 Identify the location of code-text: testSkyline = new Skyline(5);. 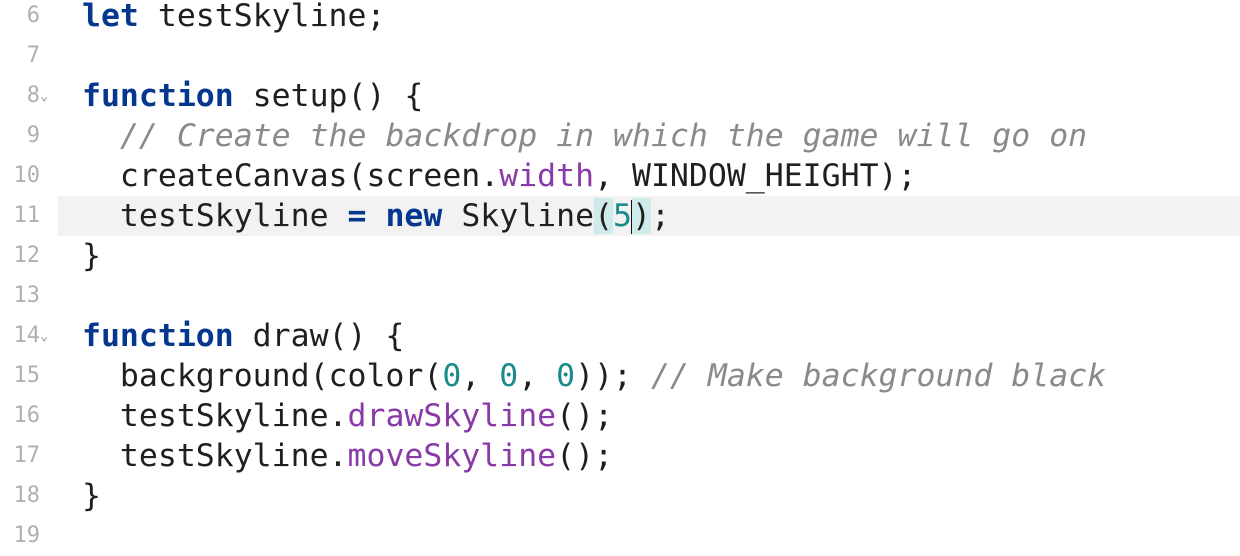
(376, 216).